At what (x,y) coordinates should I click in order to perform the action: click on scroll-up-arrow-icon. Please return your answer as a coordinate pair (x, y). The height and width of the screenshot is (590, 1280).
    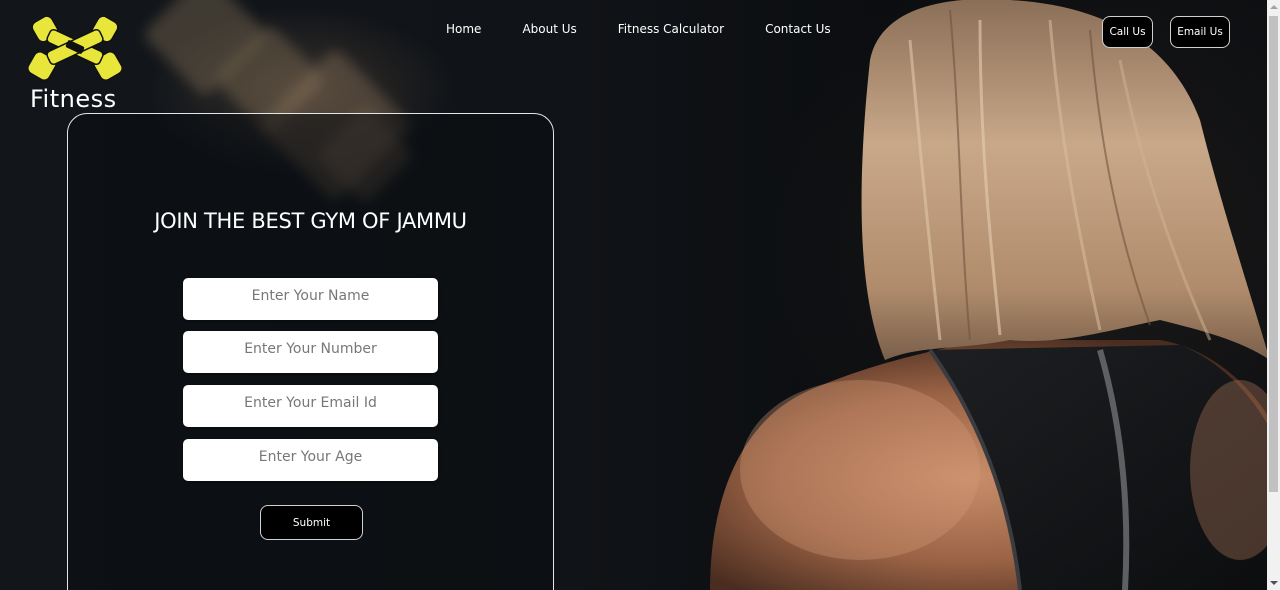
    Looking at the image, I should click on (1273, 7).